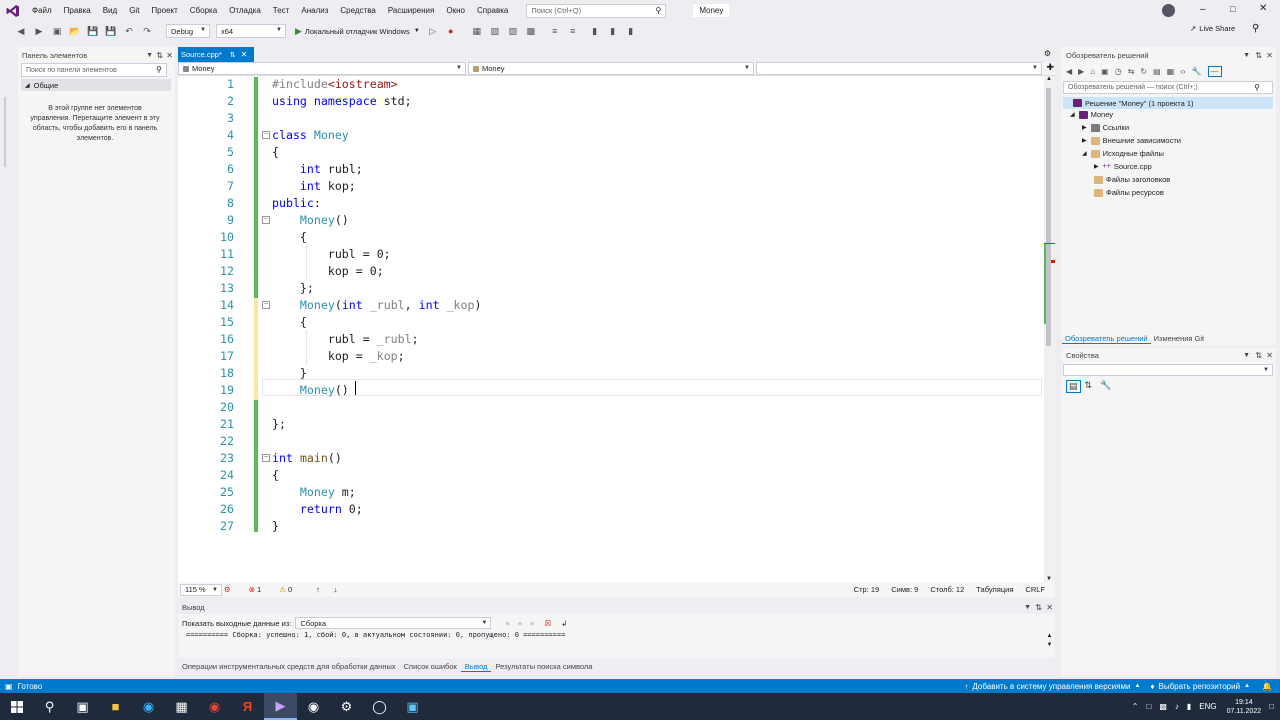 Image resolution: width=1280 pixels, height=720 pixels. I want to click on redo-icon: ↷, so click(147, 31).